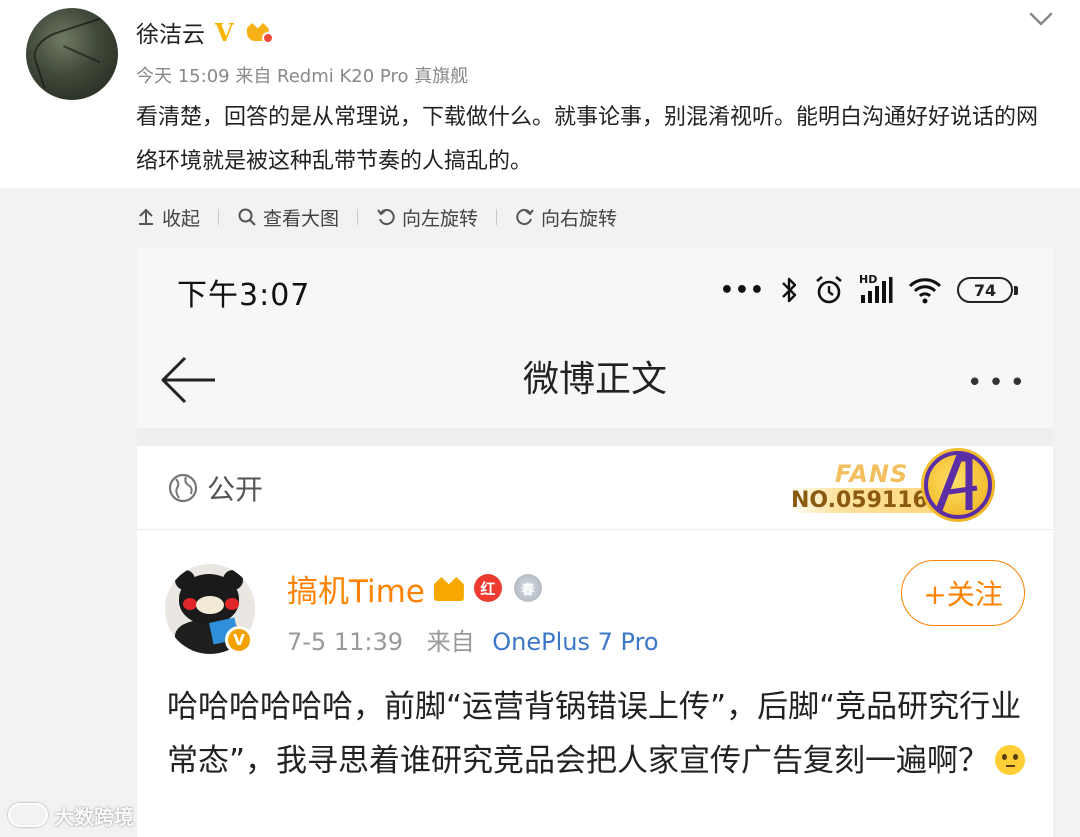 The height and width of the screenshot is (837, 1080). Describe the element at coordinates (876, 289) in the screenshot. I see `signal-icon: HD` at that location.